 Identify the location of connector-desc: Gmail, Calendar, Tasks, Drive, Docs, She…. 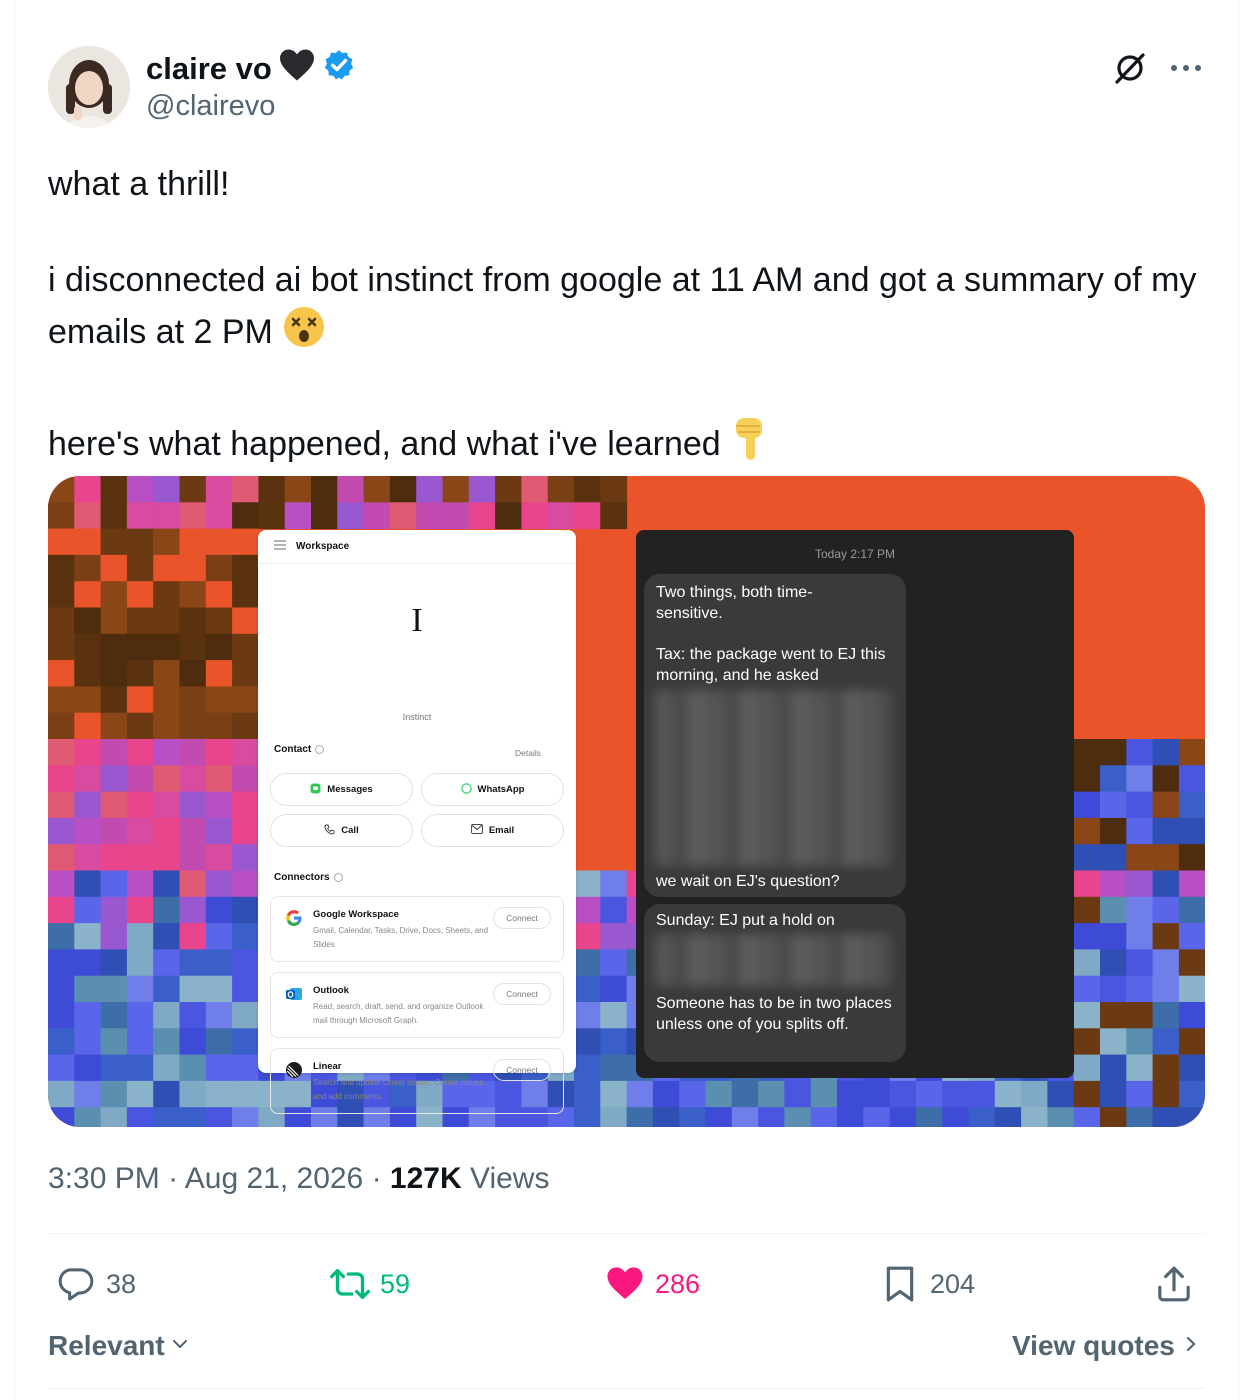
(401, 937).